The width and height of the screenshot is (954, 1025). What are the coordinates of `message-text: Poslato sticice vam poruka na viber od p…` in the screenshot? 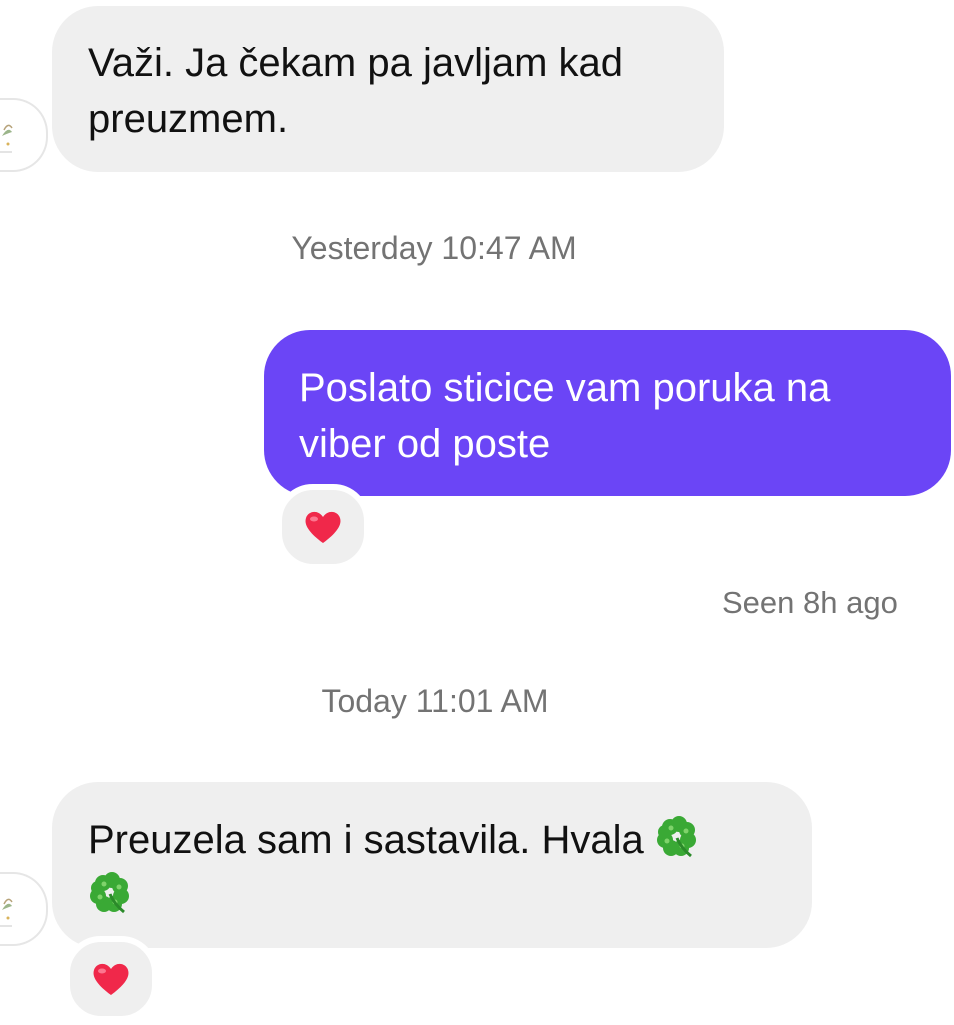 It's located at (565, 416).